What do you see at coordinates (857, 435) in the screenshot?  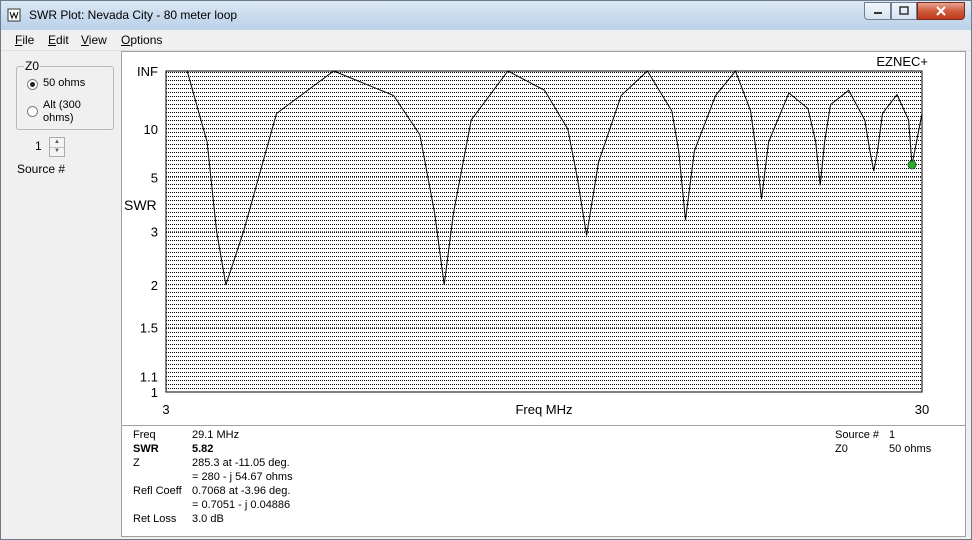 I see `readout-label: Source #` at bounding box center [857, 435].